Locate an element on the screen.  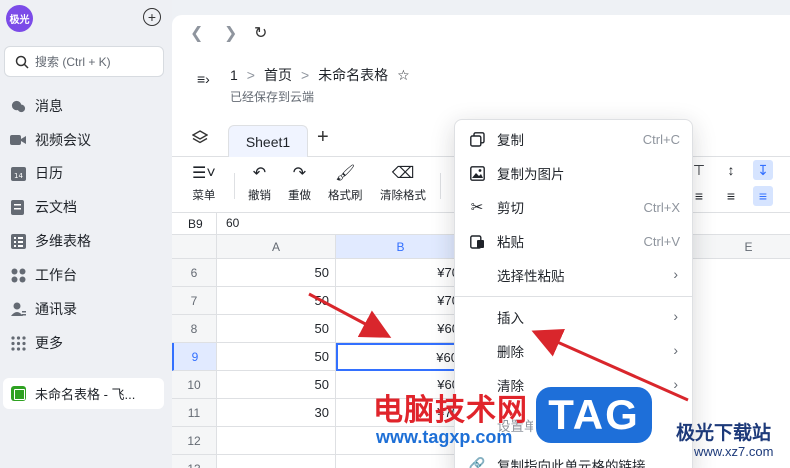
watermark-site-name: 极光下载站 is located at coordinates (724, 433).